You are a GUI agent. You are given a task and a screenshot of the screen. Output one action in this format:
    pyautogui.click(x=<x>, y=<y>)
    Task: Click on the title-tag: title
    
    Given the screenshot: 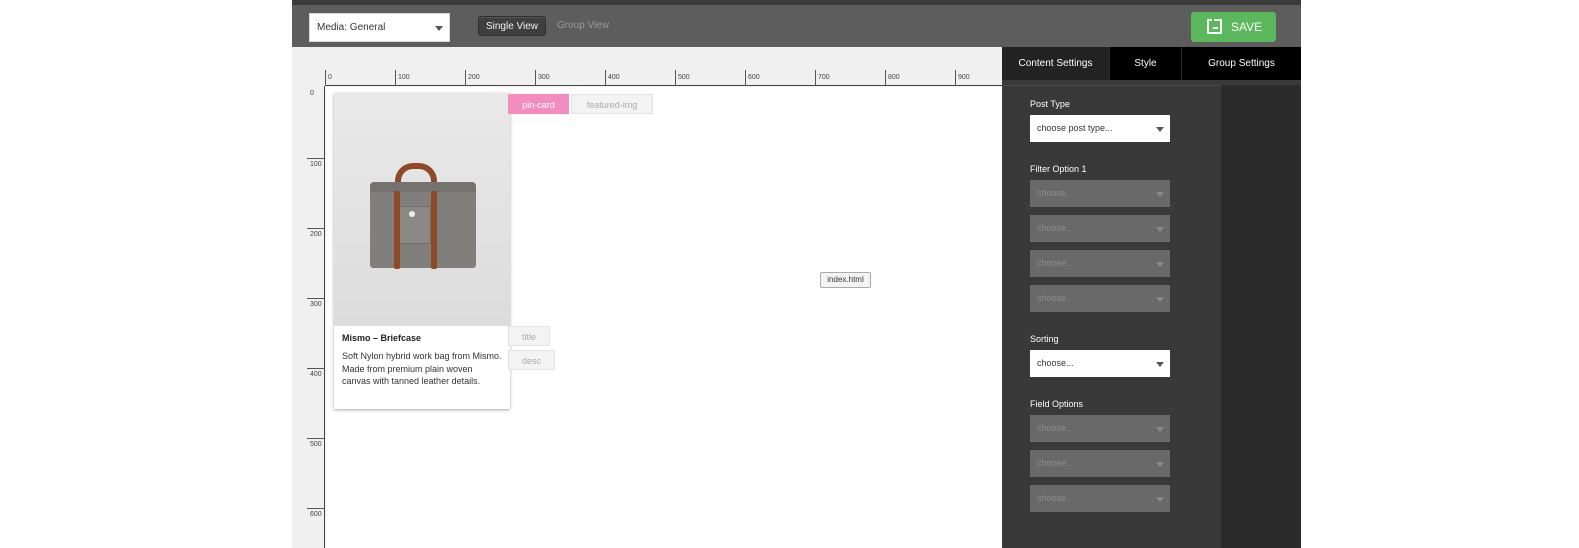 What is the action you would take?
    pyautogui.click(x=529, y=336)
    